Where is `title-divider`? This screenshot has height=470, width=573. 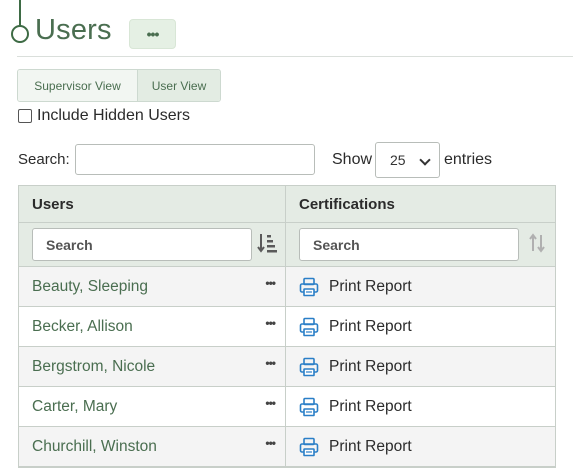
title-divider is located at coordinates (295, 56).